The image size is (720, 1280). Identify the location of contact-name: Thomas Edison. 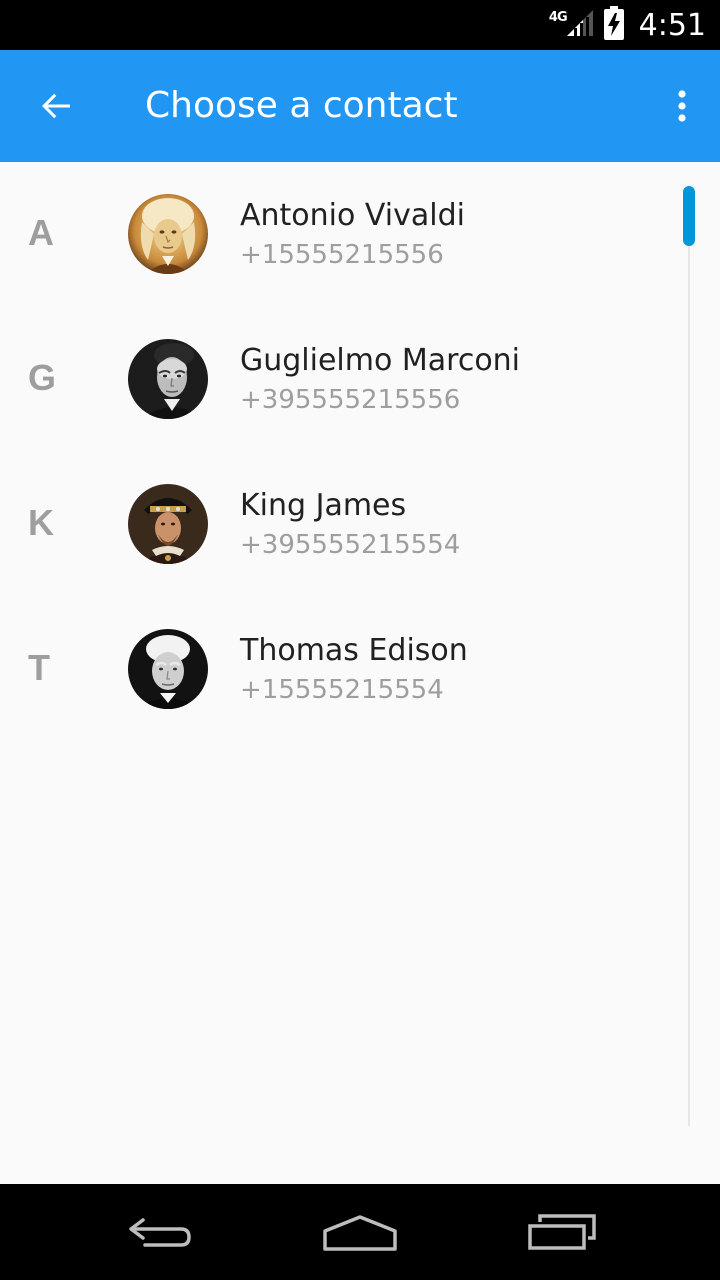
(354, 650).